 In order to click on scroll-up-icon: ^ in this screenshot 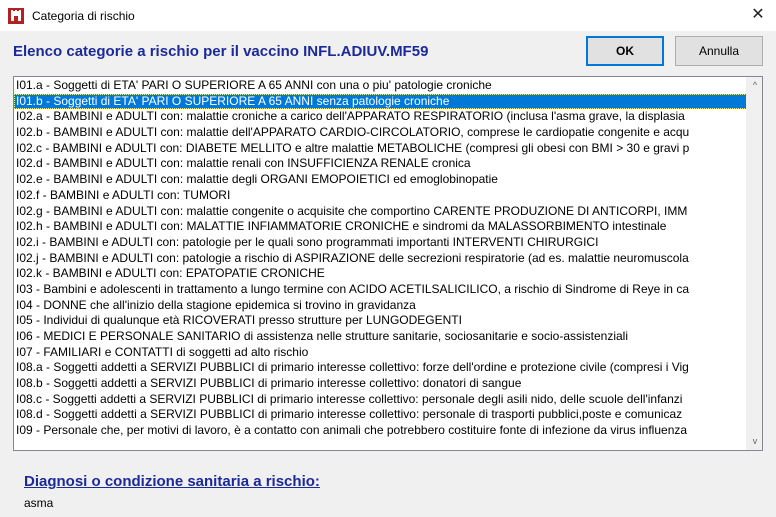, I will do `click(754, 85)`.